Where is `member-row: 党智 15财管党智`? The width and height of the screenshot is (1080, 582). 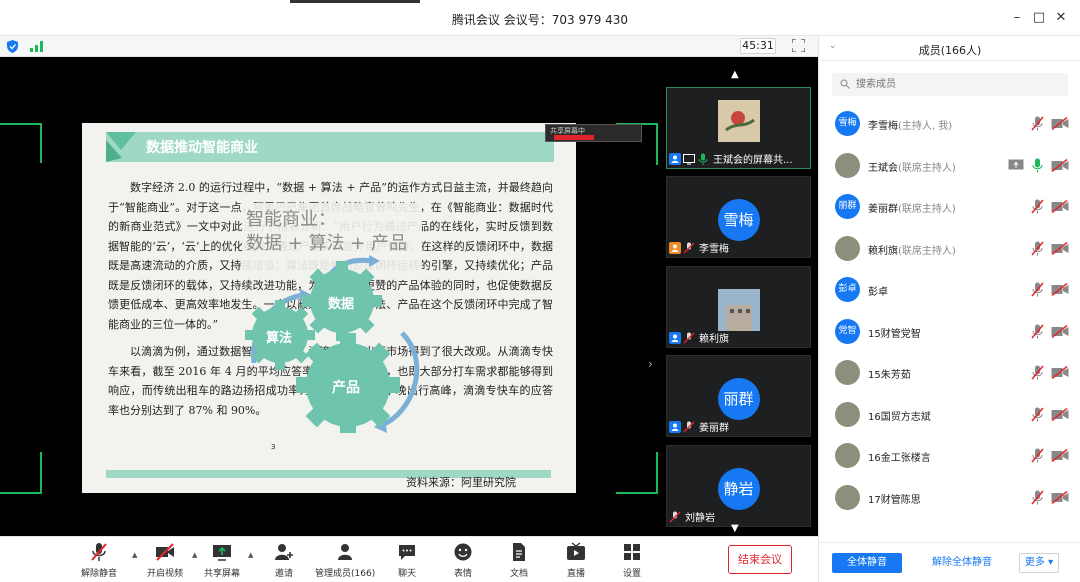
member-row: 党智 15财管党智 is located at coordinates (949, 333).